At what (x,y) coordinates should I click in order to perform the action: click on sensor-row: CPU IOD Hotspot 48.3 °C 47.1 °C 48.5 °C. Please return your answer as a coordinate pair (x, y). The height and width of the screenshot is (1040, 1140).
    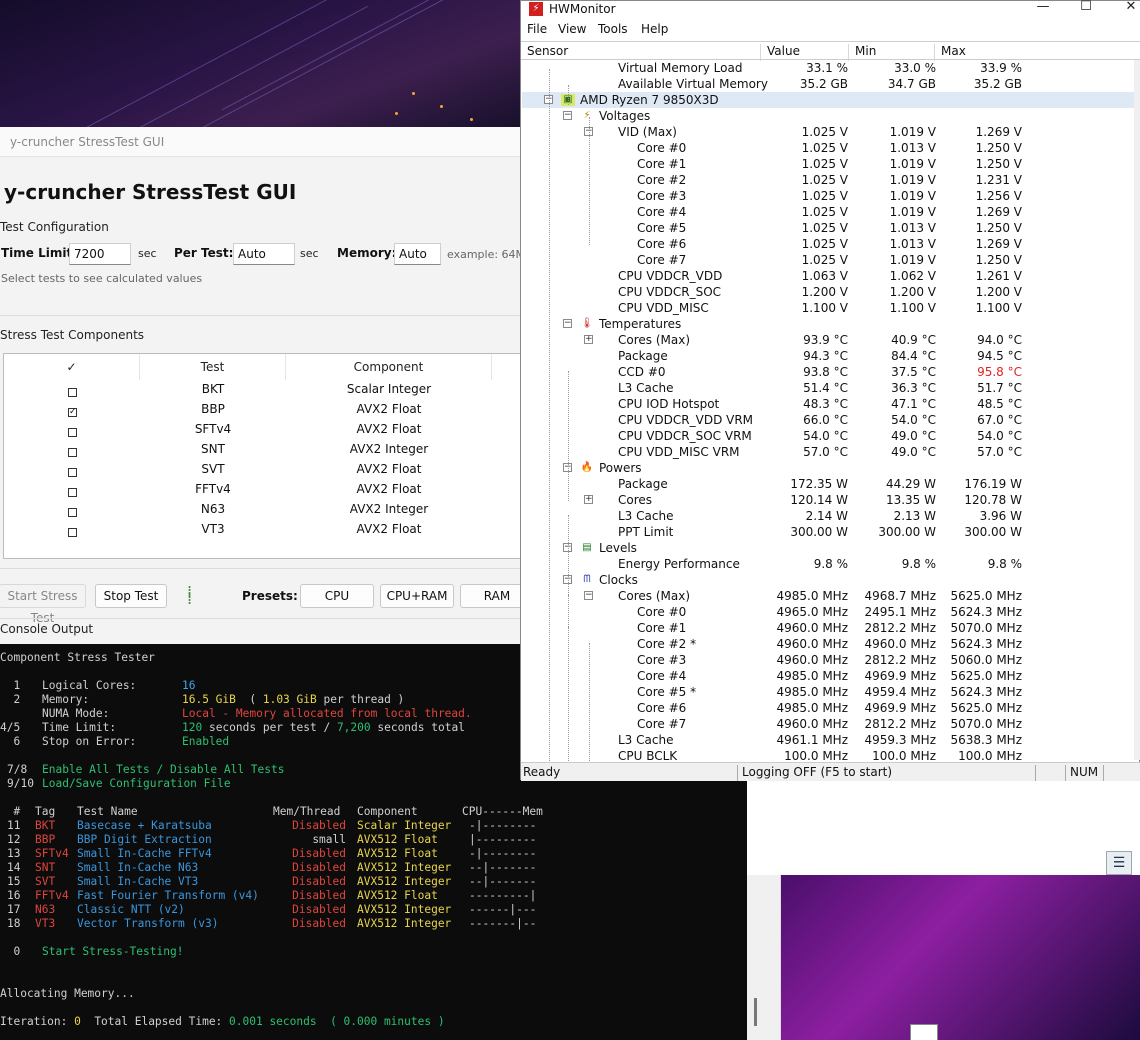
    Looking at the image, I should click on (828, 404).